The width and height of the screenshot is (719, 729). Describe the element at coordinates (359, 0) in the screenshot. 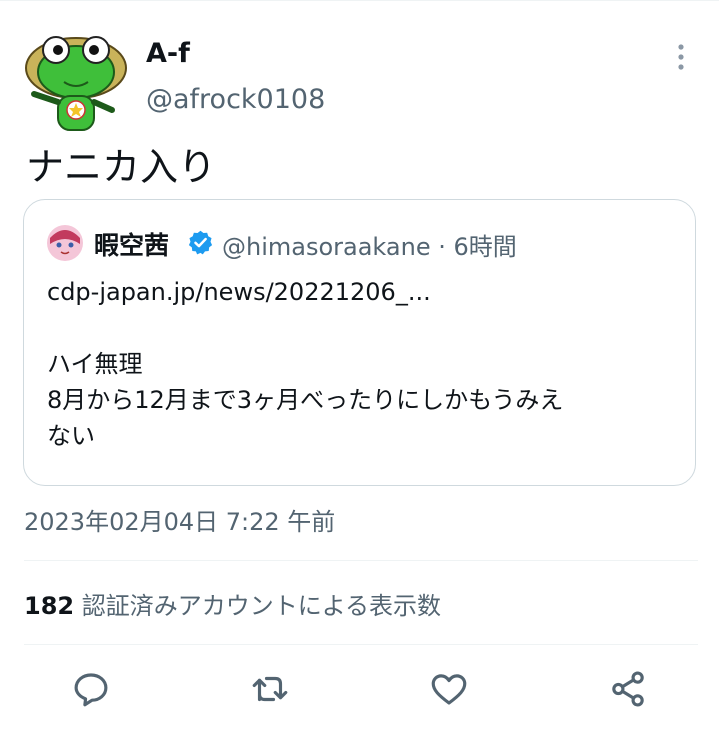

I see `top-divider` at that location.